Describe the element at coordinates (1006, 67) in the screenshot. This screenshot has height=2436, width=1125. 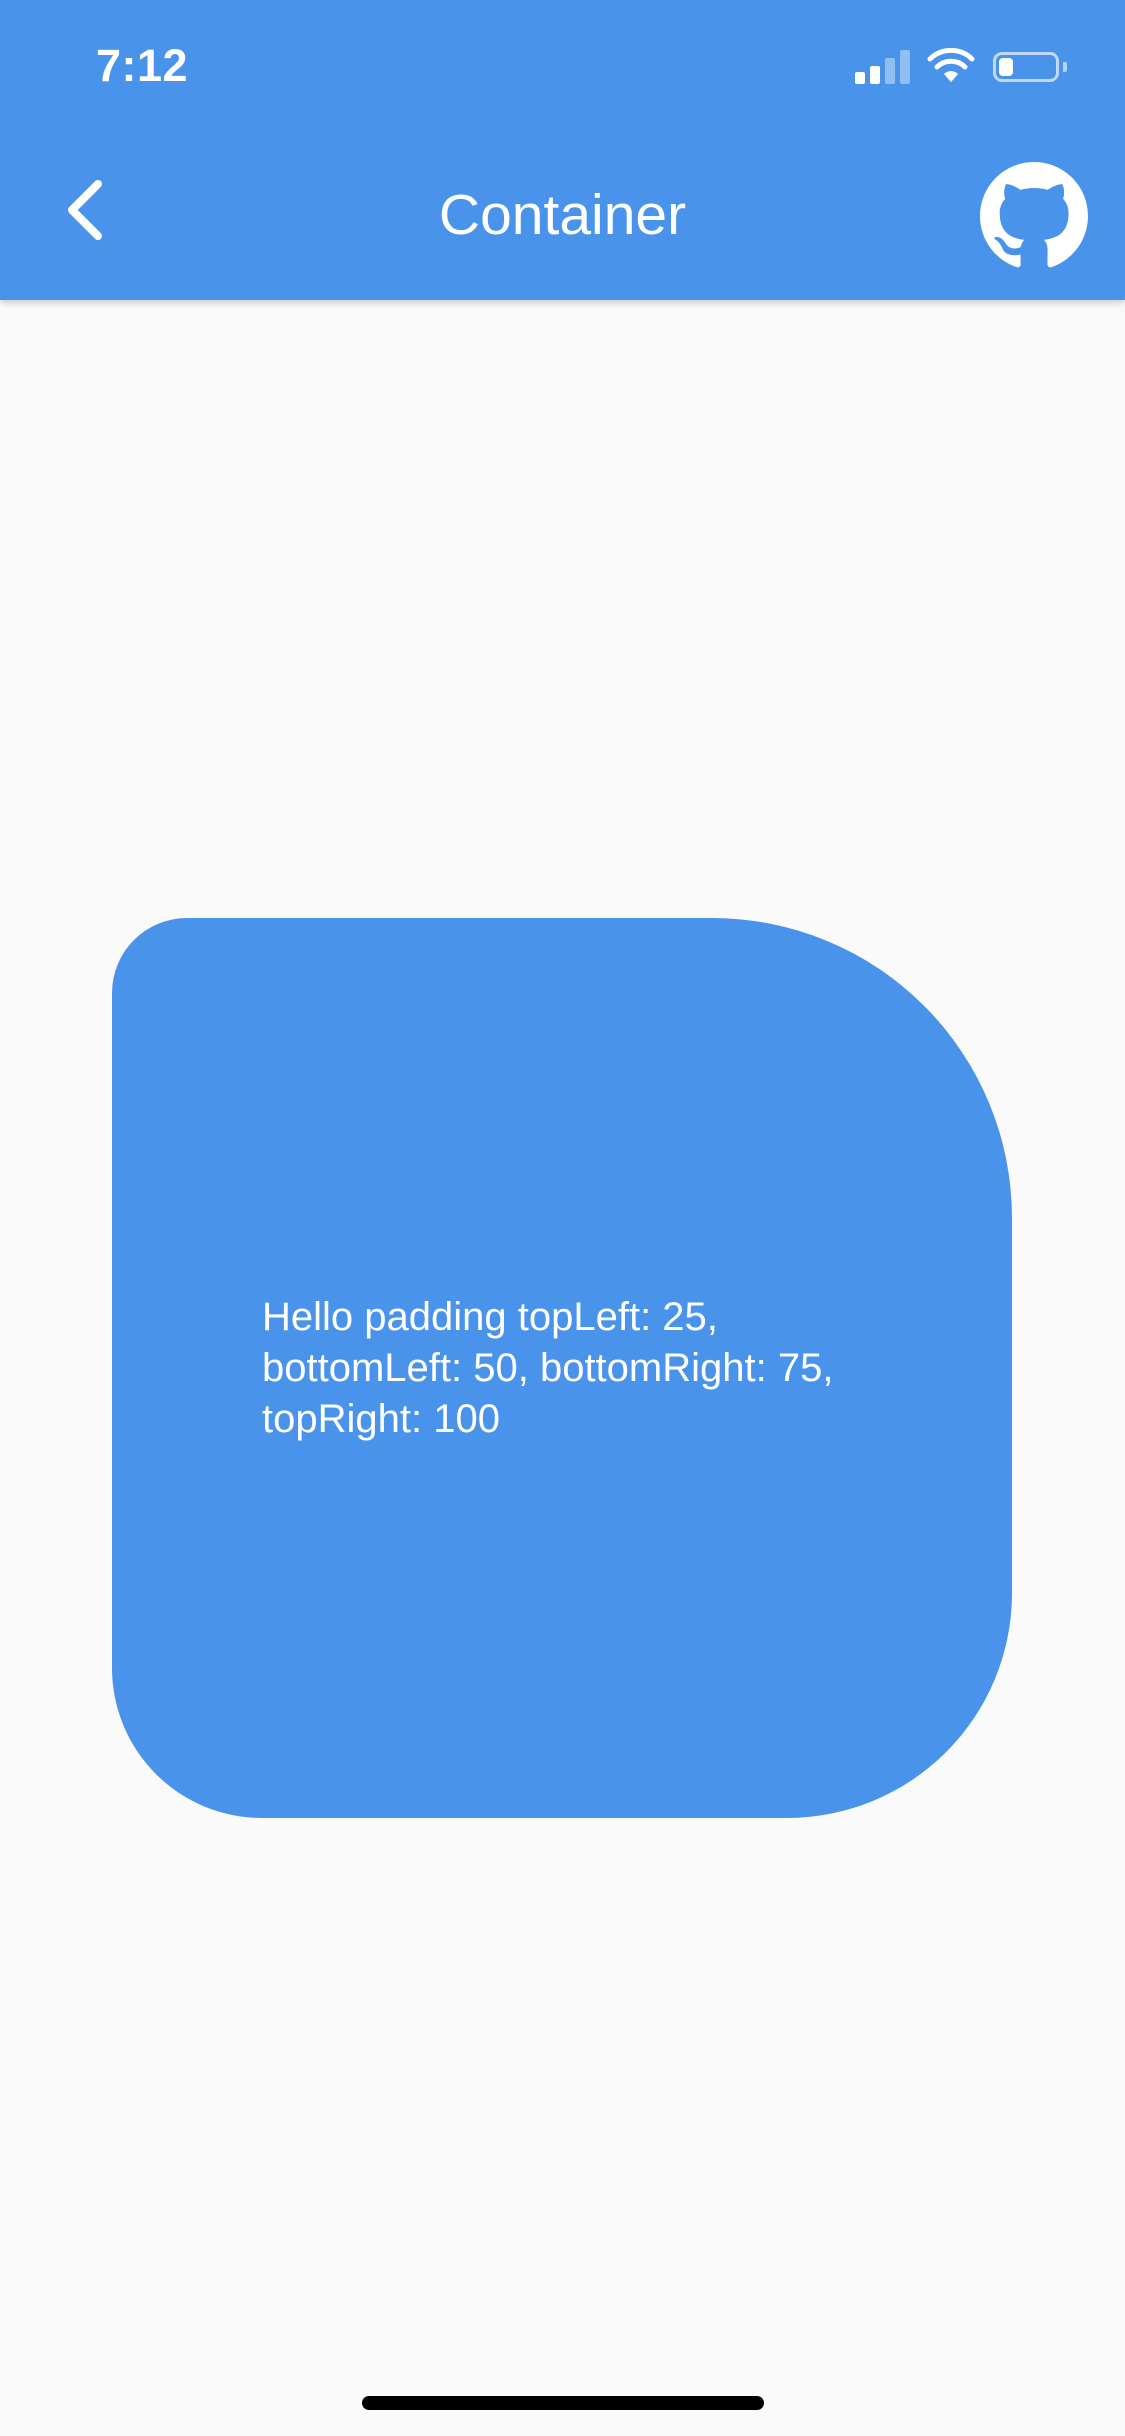
I see `battery-level` at that location.